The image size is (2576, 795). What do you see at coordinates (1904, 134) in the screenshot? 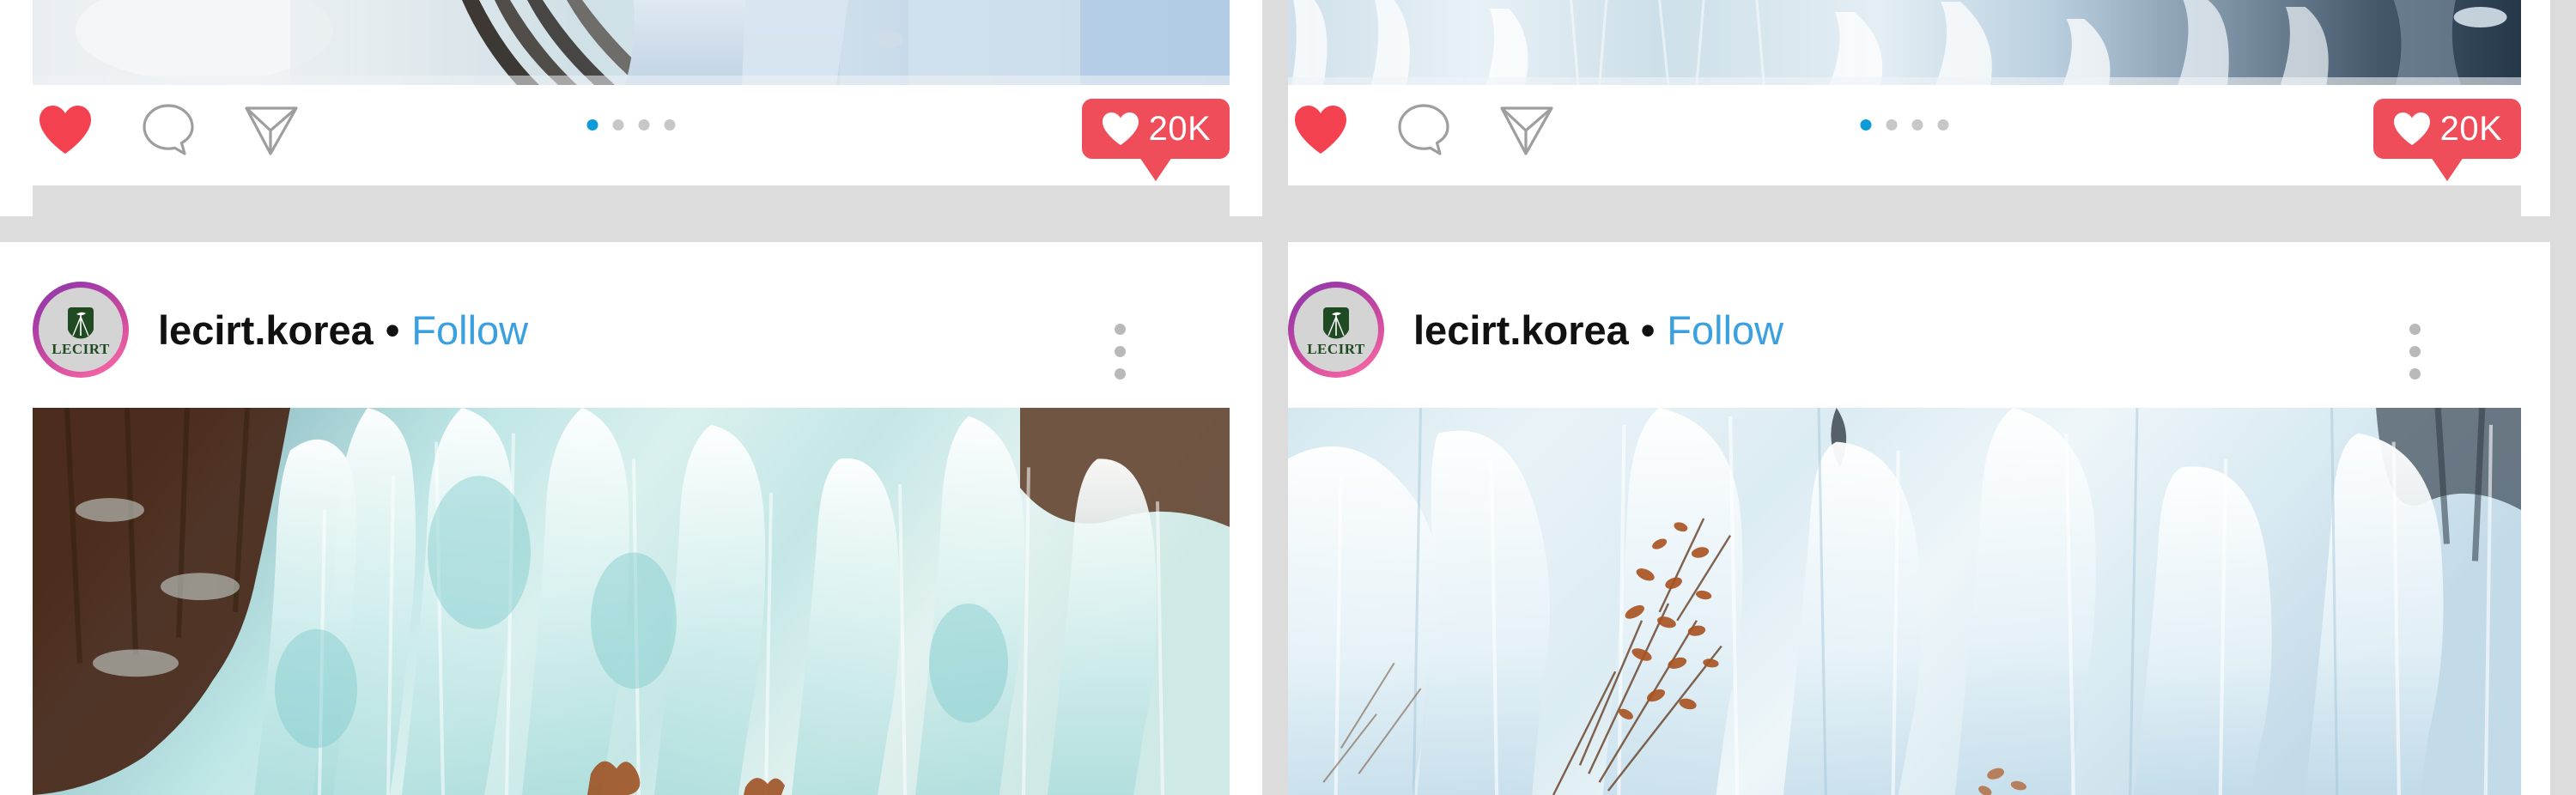
I see `post-action-bar-top-right: 20K` at bounding box center [1904, 134].